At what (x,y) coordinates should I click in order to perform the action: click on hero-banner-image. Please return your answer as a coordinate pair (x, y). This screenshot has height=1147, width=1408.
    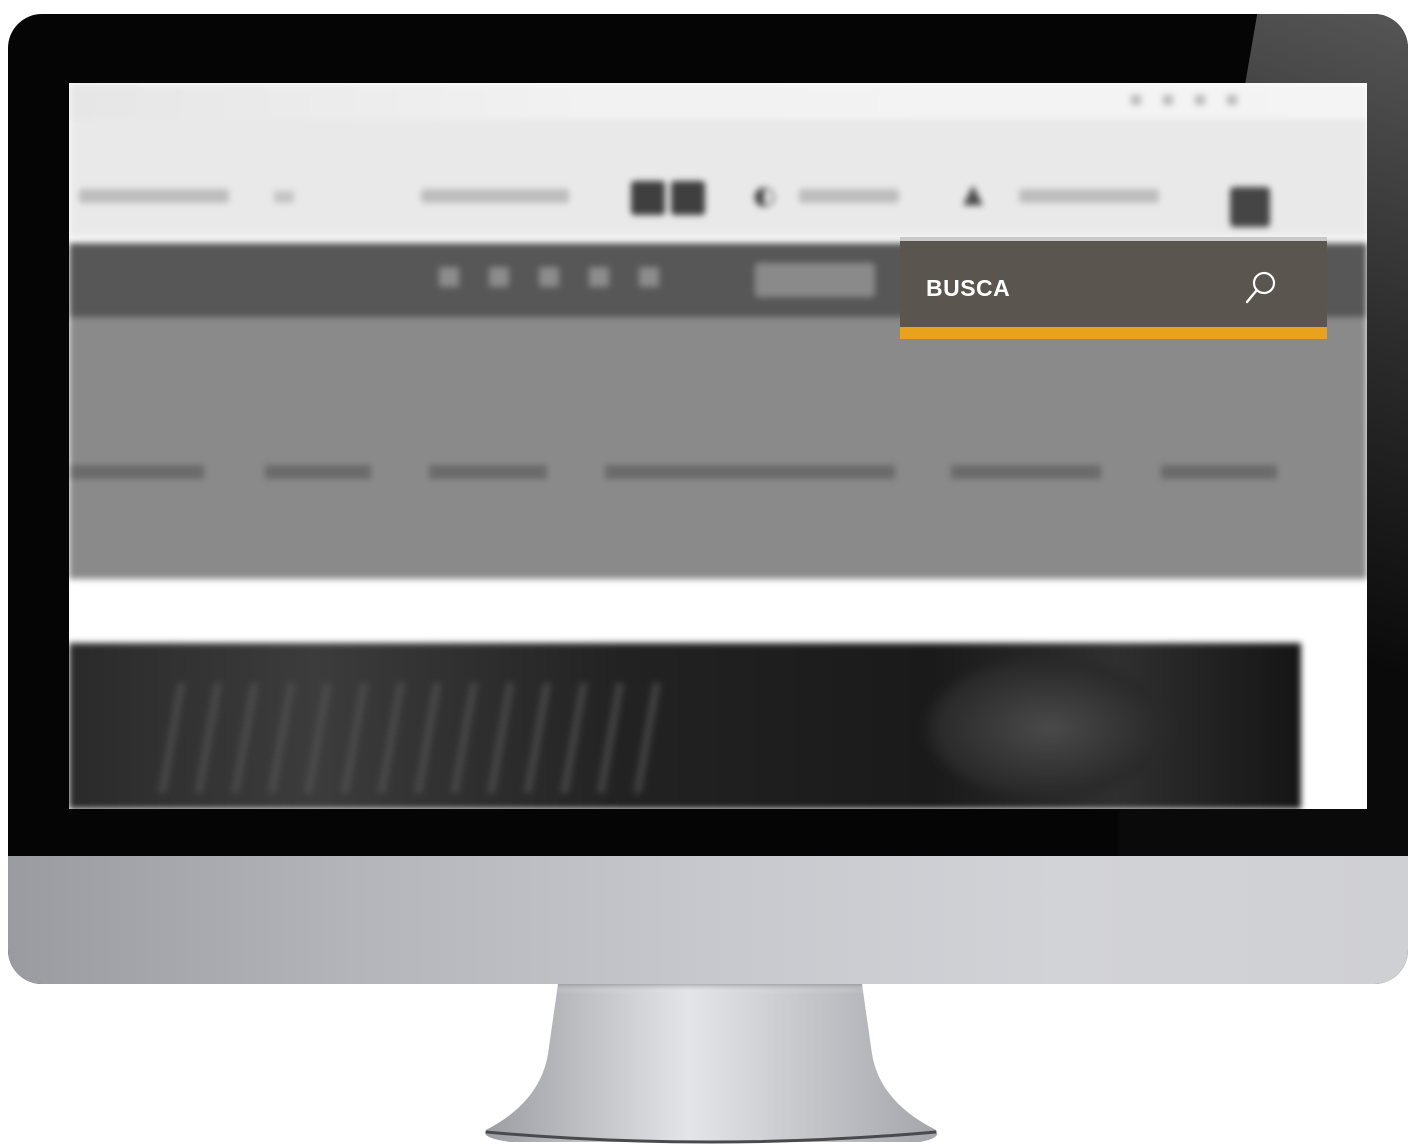
    Looking at the image, I should click on (685, 726).